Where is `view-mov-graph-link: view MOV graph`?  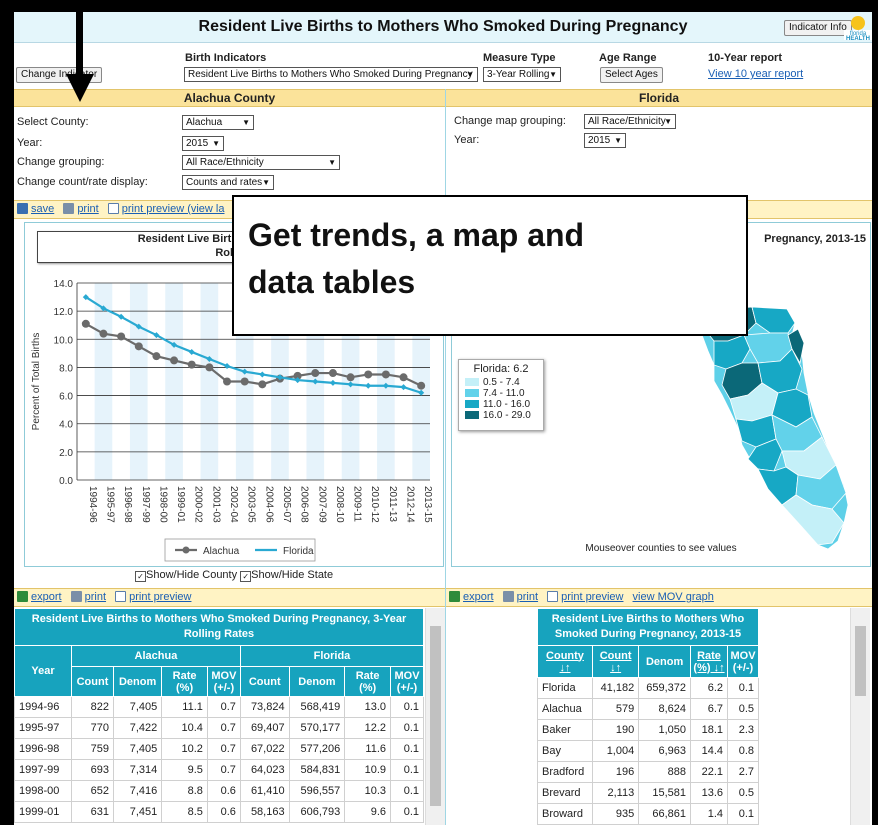
view-mov-graph-link: view MOV graph is located at coordinates (673, 597).